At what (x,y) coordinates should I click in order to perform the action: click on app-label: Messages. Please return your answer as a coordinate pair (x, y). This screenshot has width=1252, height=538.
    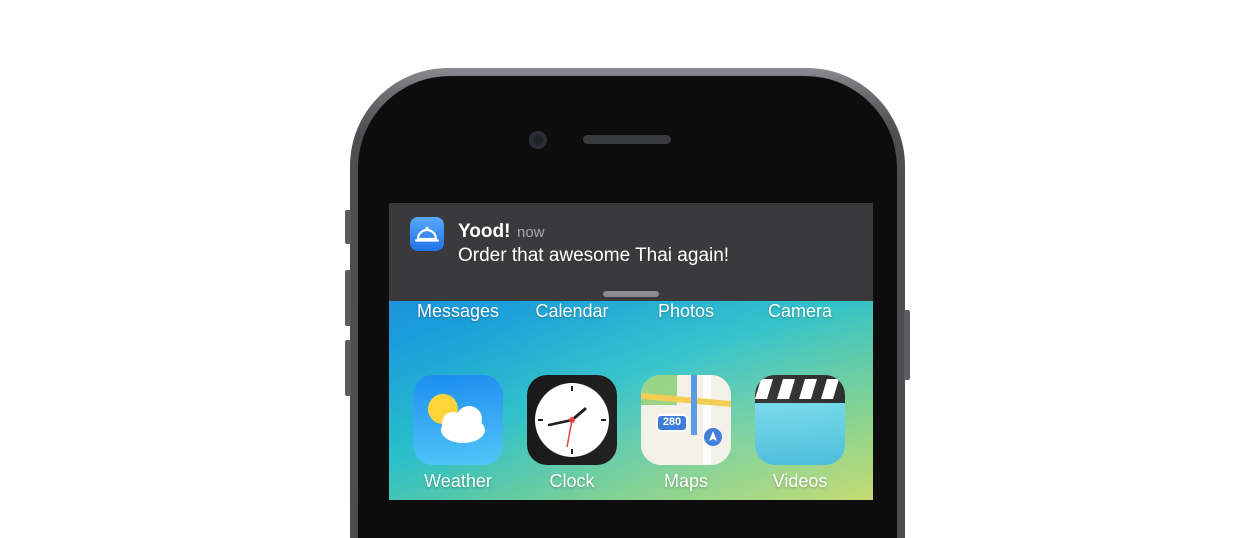
    Looking at the image, I should click on (458, 311).